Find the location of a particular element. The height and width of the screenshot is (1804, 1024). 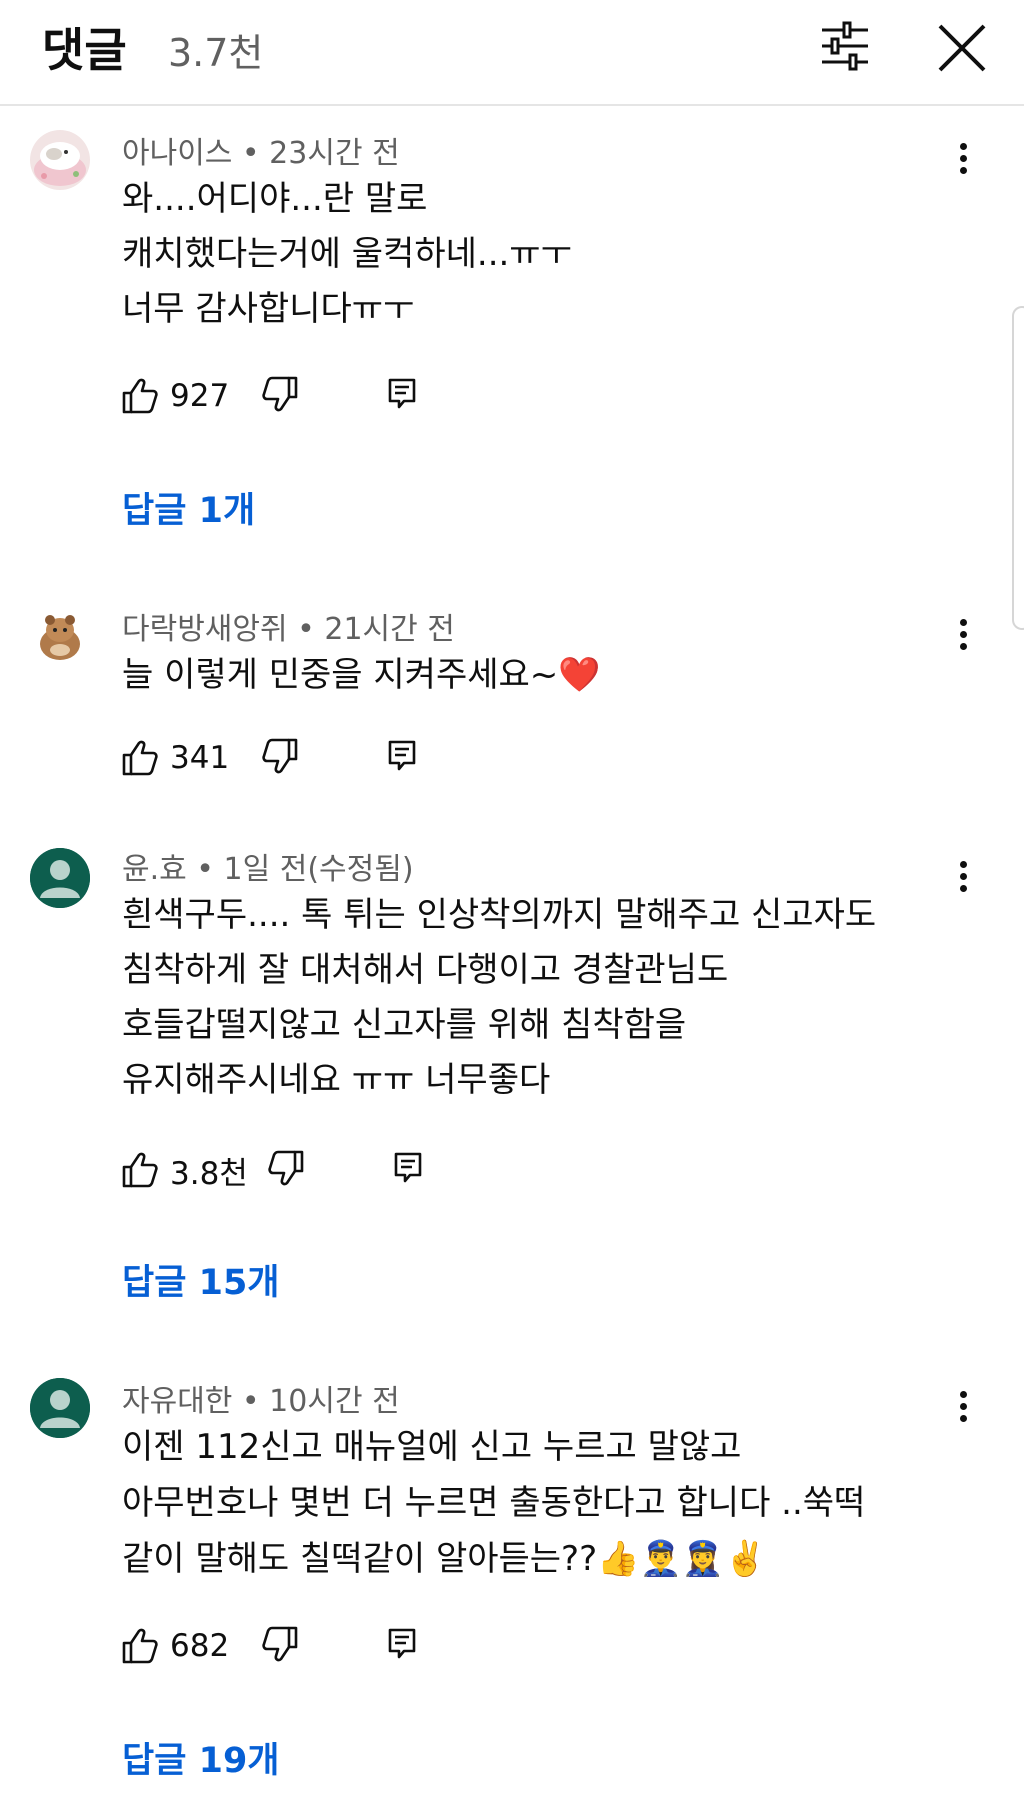

comment-text-line: 유지해주시네요 ㅠㅠ 너무좋다 is located at coordinates (336, 1080).